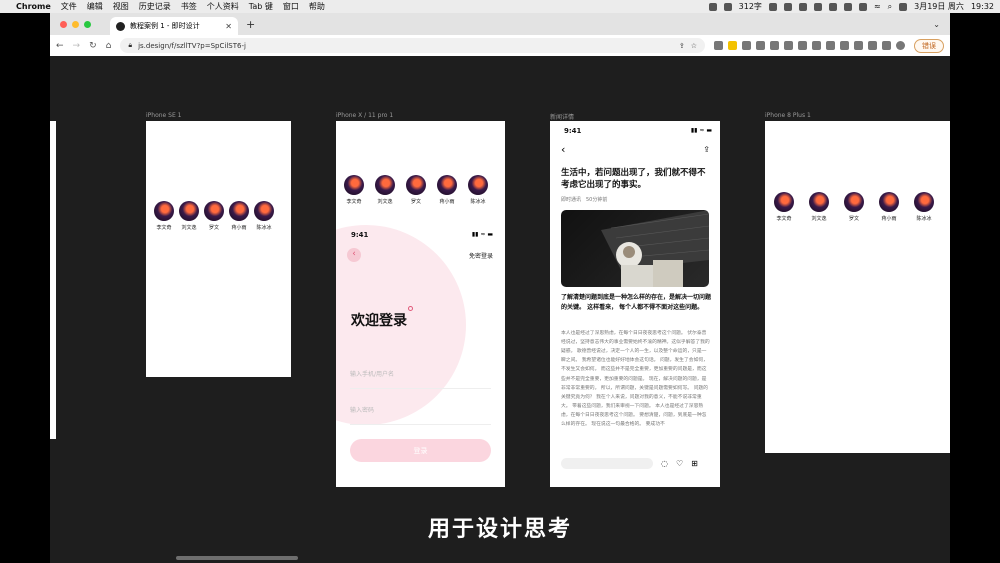 The image size is (1000, 563). I want to click on update-button: 错误, so click(929, 45).